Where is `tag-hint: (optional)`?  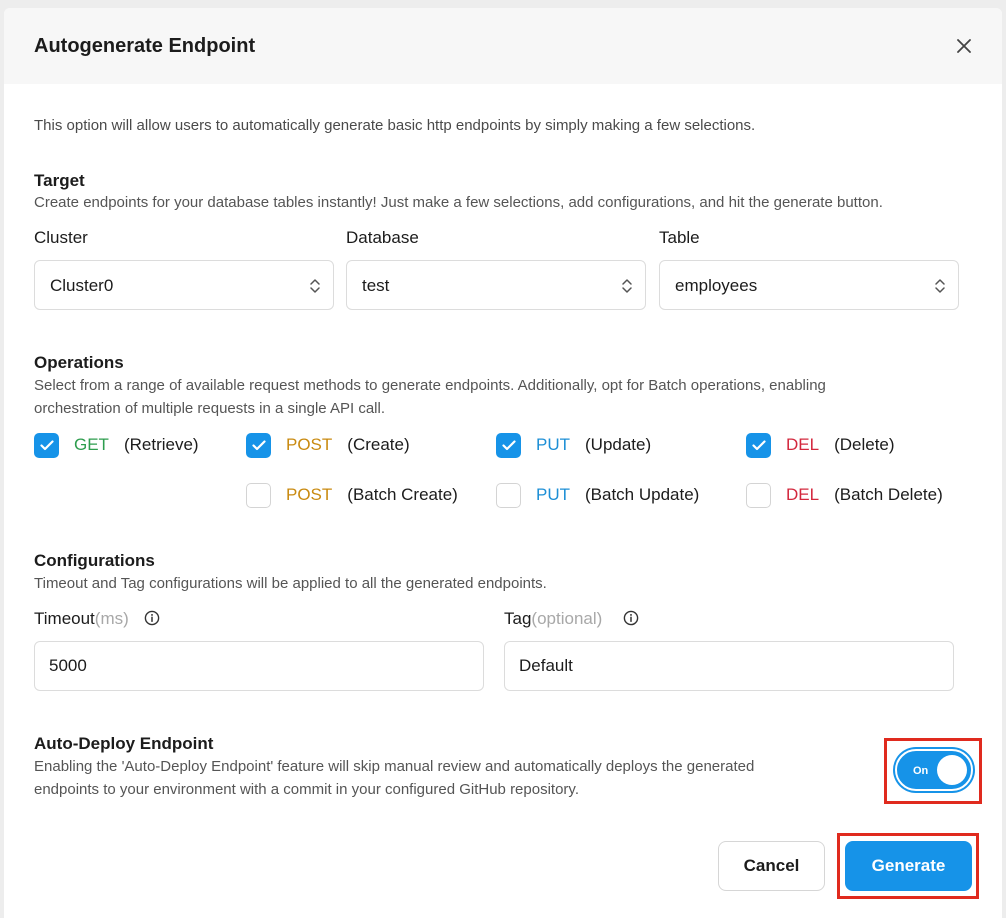
tag-hint: (optional) is located at coordinates (567, 618).